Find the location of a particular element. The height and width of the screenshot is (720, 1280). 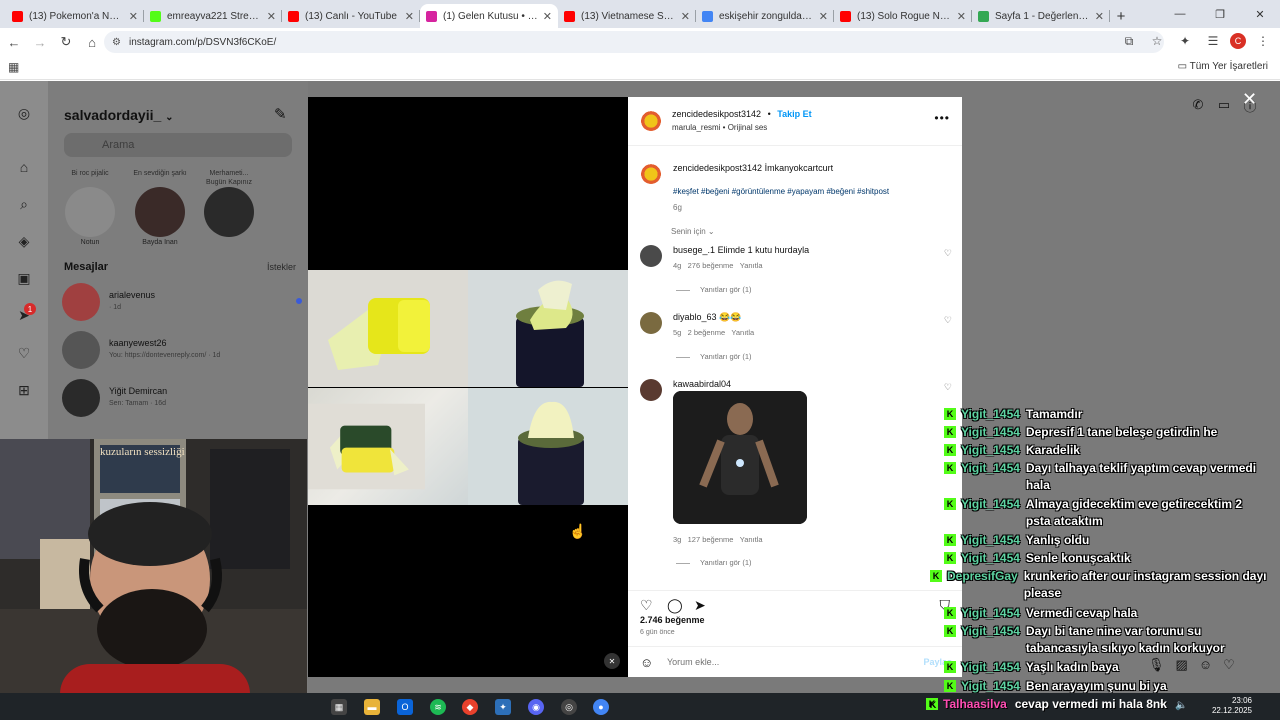

profile-avatar: C is located at coordinates (1238, 41).